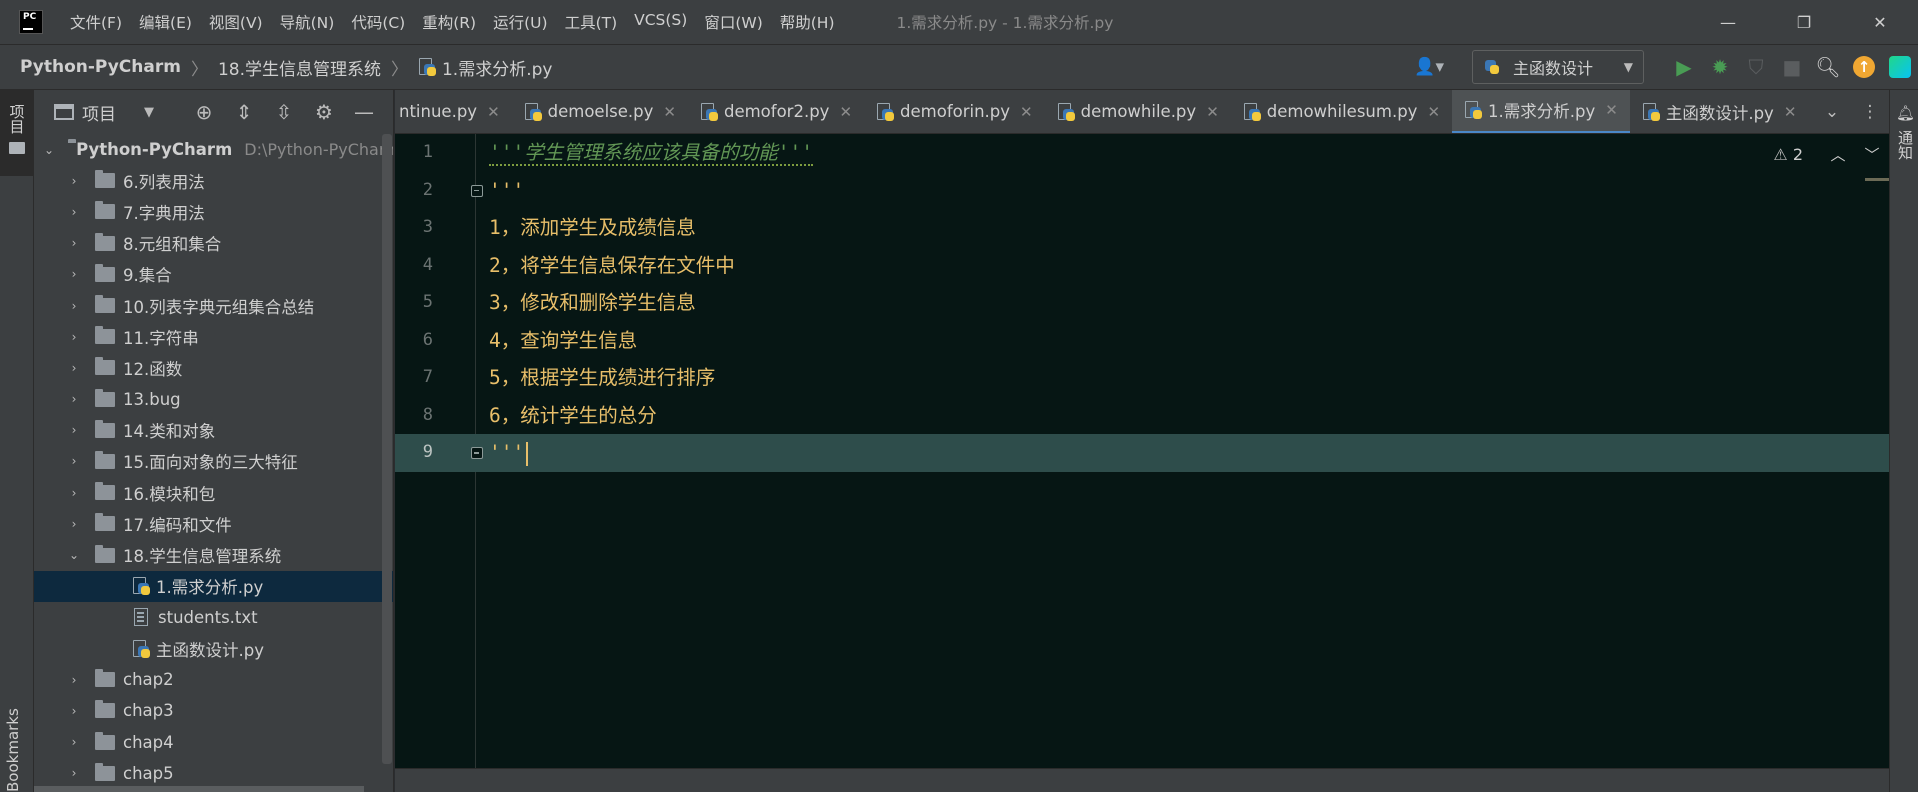 This screenshot has height=792, width=1918. I want to click on code-line: 2 ''', so click(1142, 191).